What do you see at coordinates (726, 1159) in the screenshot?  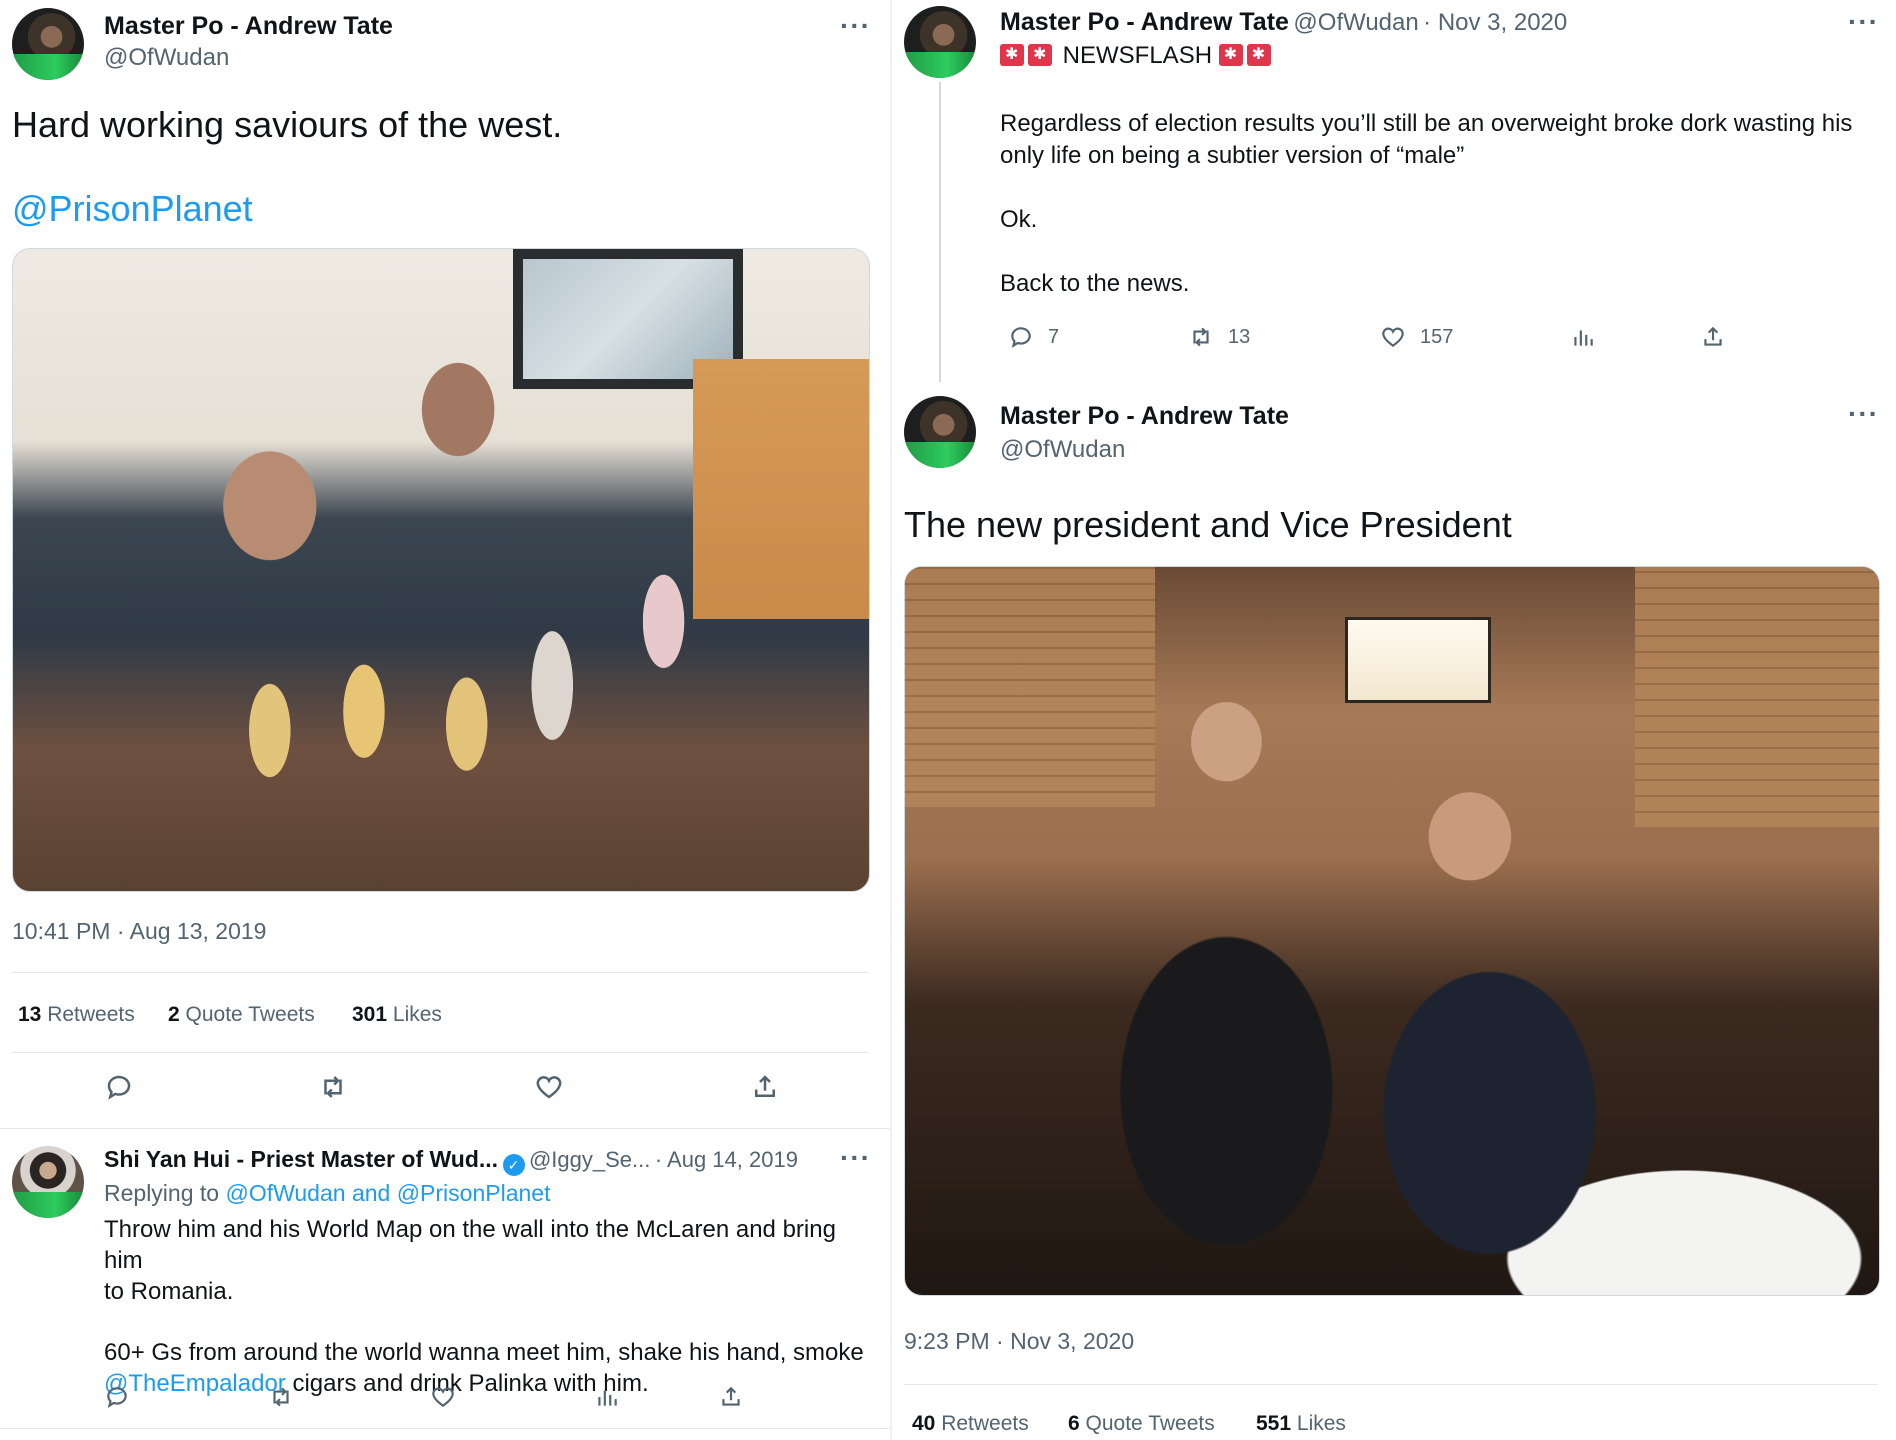 I see `reply-date: · Aug 14, 2019` at bounding box center [726, 1159].